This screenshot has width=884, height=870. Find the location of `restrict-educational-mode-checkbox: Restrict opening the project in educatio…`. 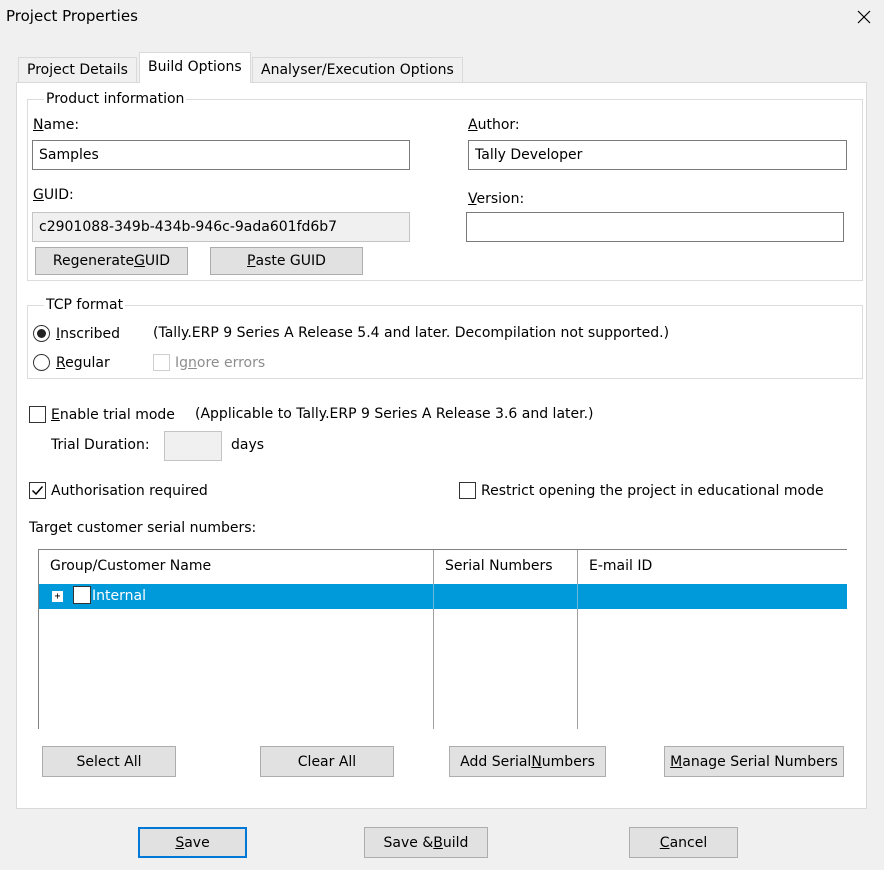

restrict-educational-mode-checkbox: Restrict opening the project in educatio… is located at coordinates (641, 490).